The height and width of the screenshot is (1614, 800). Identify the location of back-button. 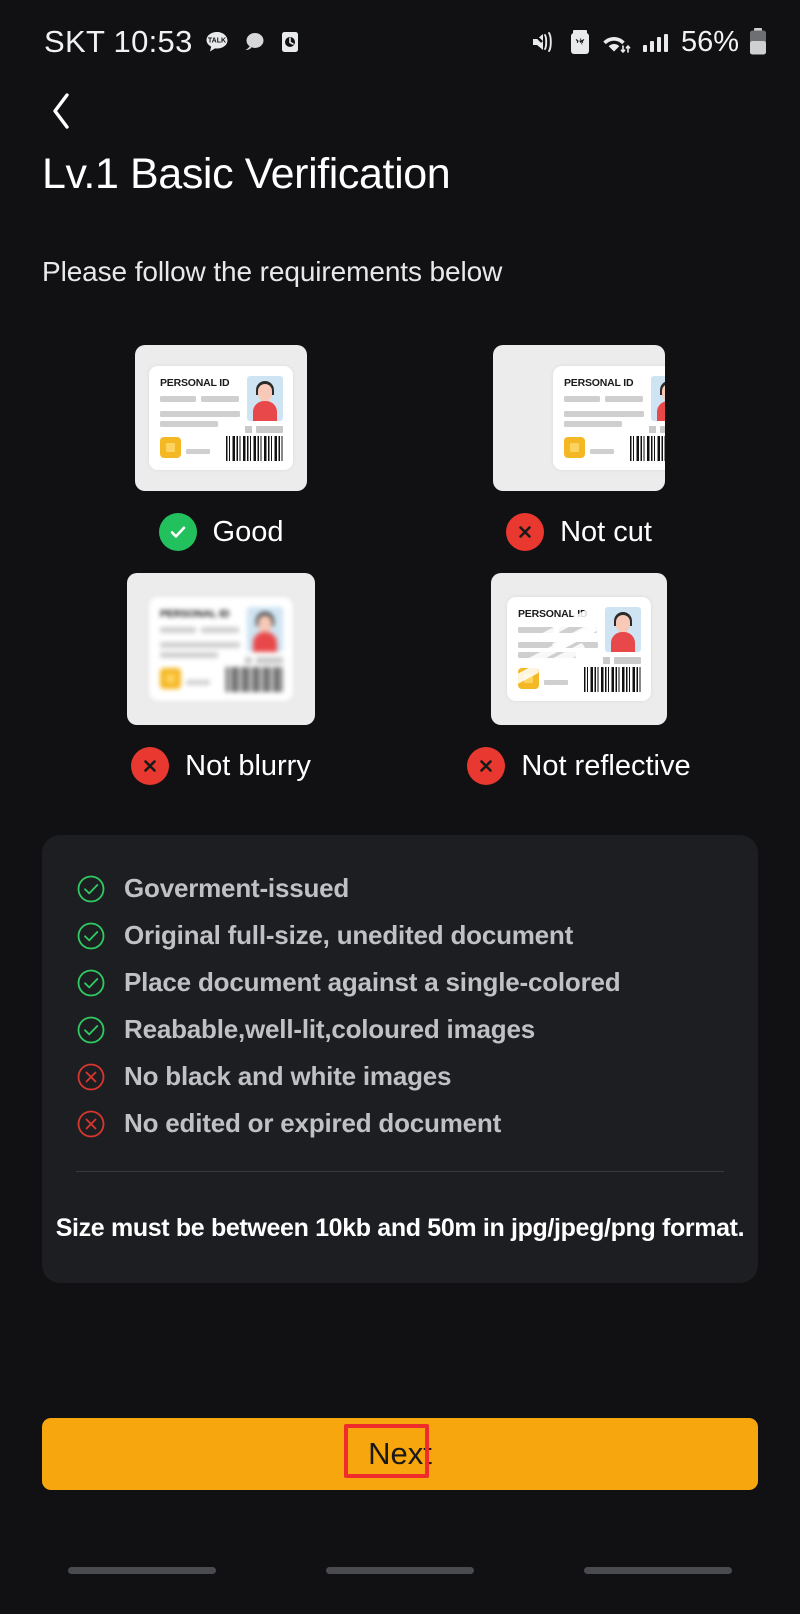
(61, 113).